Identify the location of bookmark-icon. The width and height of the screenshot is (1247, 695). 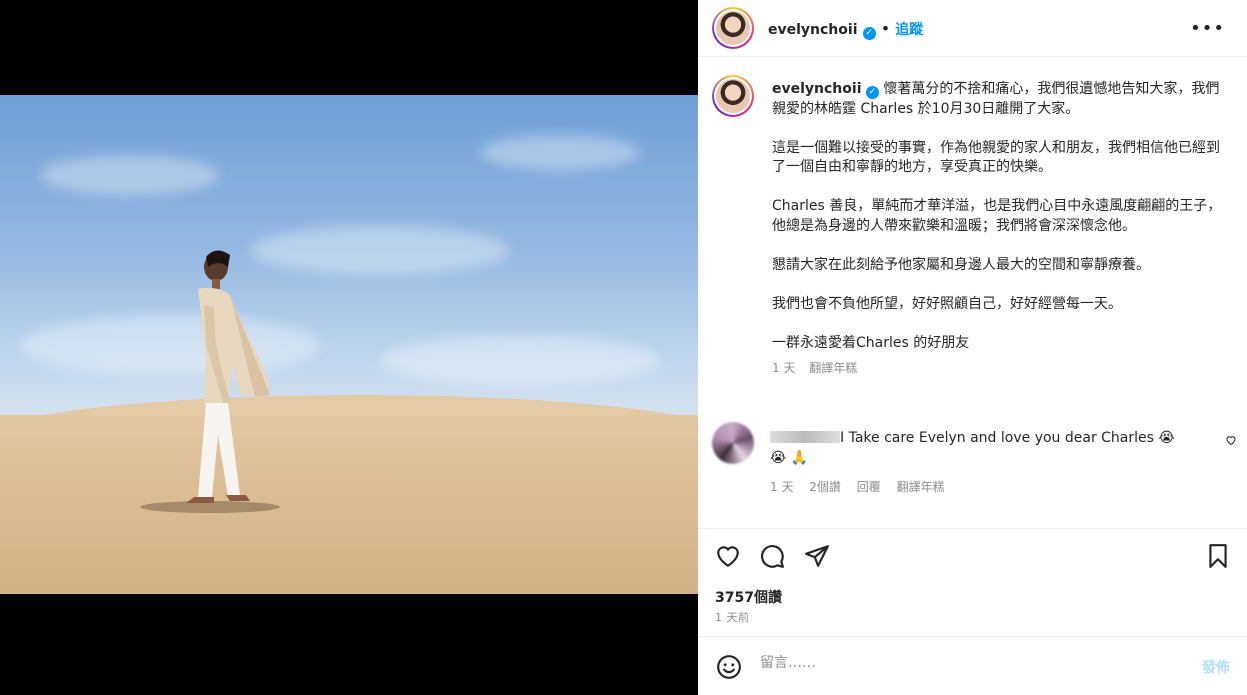
(1218, 556).